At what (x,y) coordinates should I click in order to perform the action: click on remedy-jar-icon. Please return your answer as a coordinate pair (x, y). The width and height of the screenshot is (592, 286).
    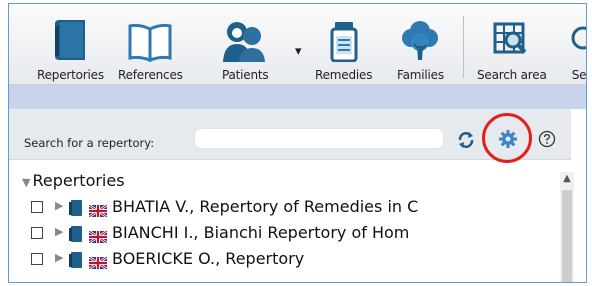
    Looking at the image, I should click on (344, 38).